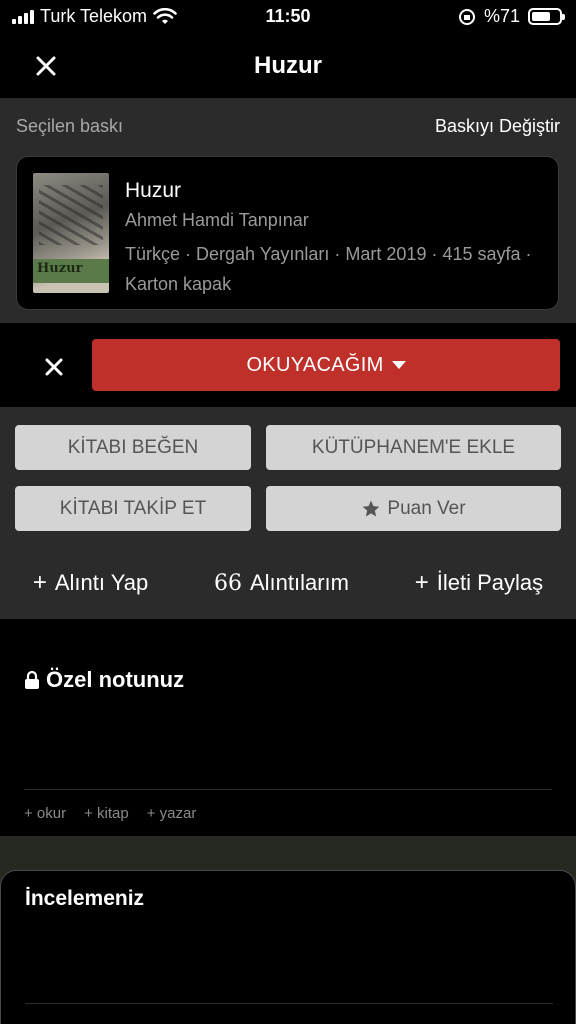  I want to click on book-author: Ahmet Hamdi Tanpınar, so click(217, 220).